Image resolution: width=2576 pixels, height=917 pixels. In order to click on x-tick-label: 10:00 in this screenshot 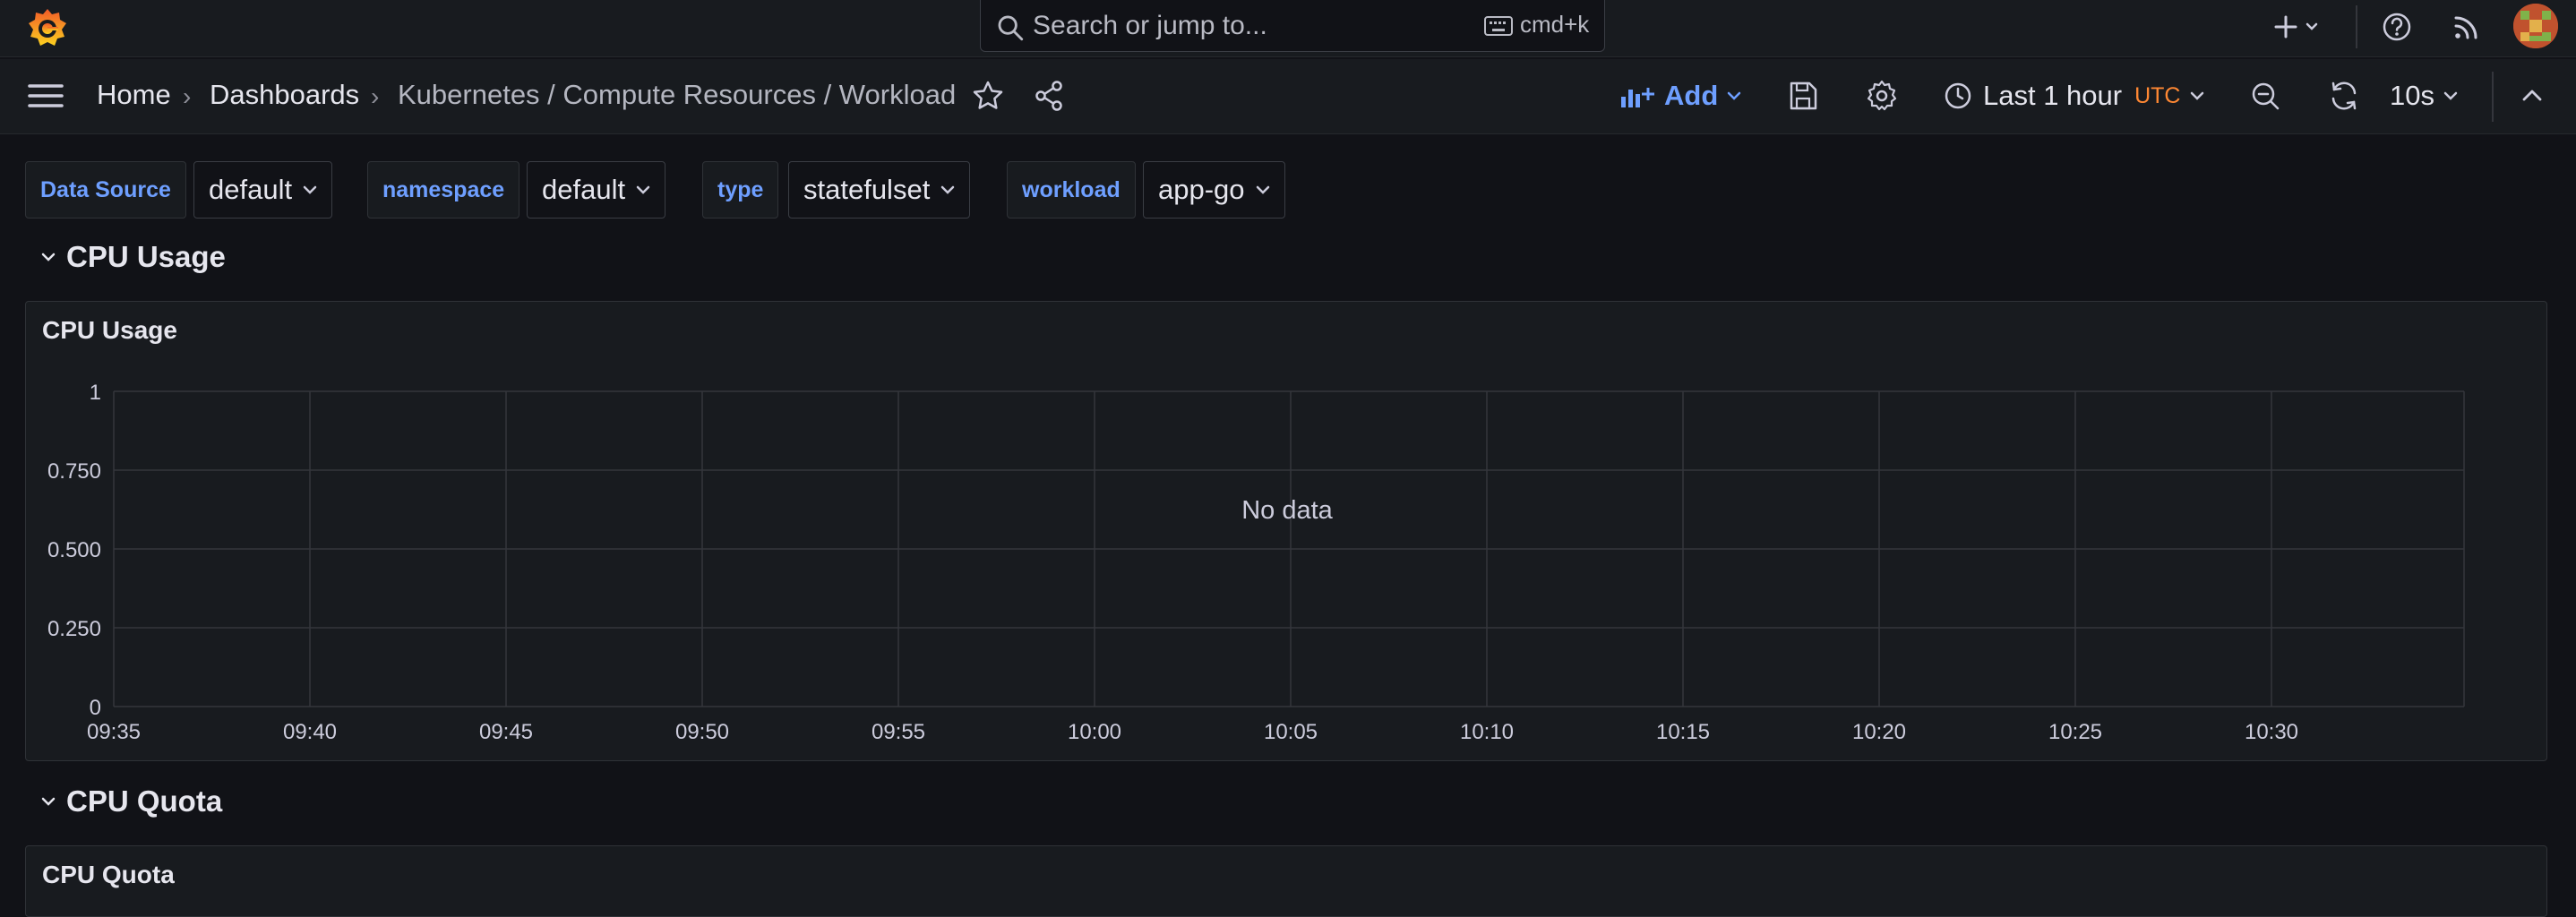, I will do `click(1094, 732)`.